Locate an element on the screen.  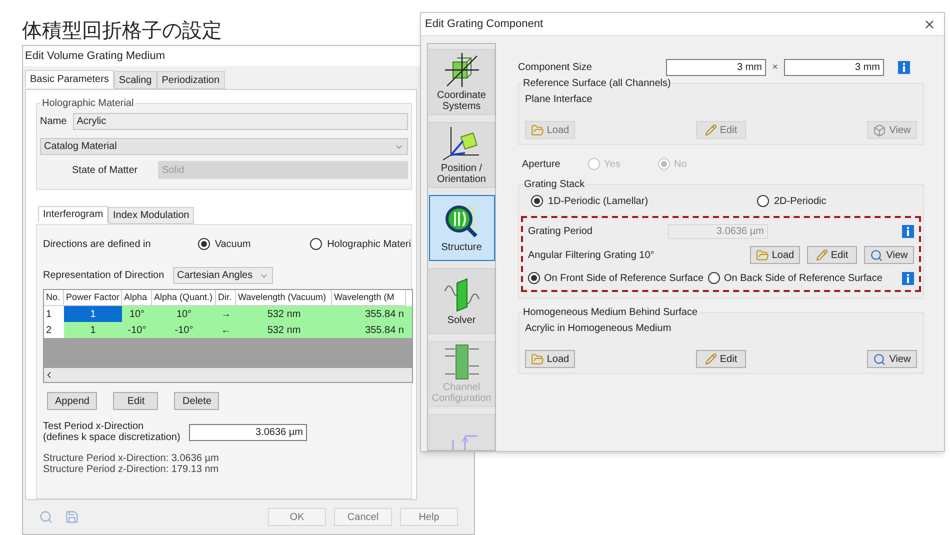
table-cell-text: 1 is located at coordinates (93, 331).